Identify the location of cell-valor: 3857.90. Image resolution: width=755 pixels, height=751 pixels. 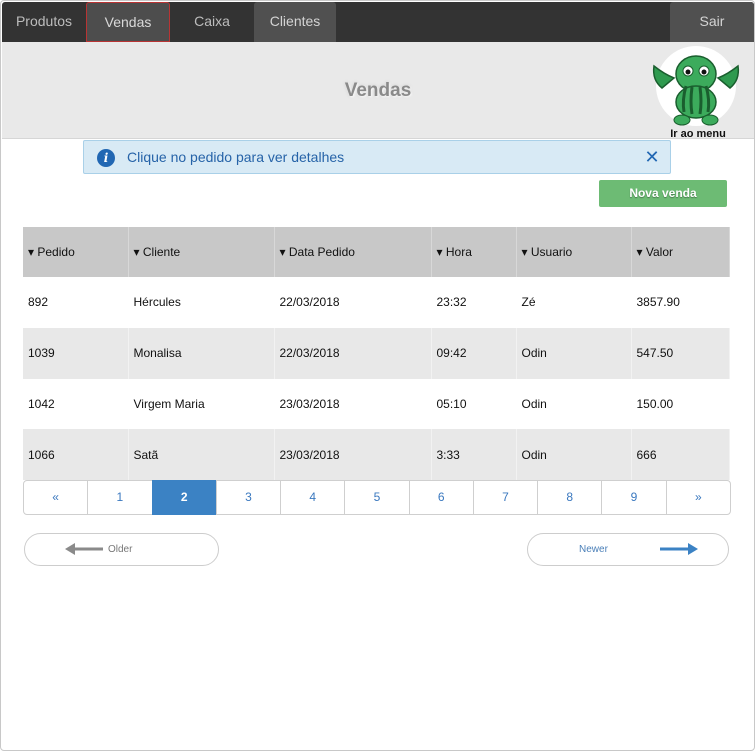
(680, 302).